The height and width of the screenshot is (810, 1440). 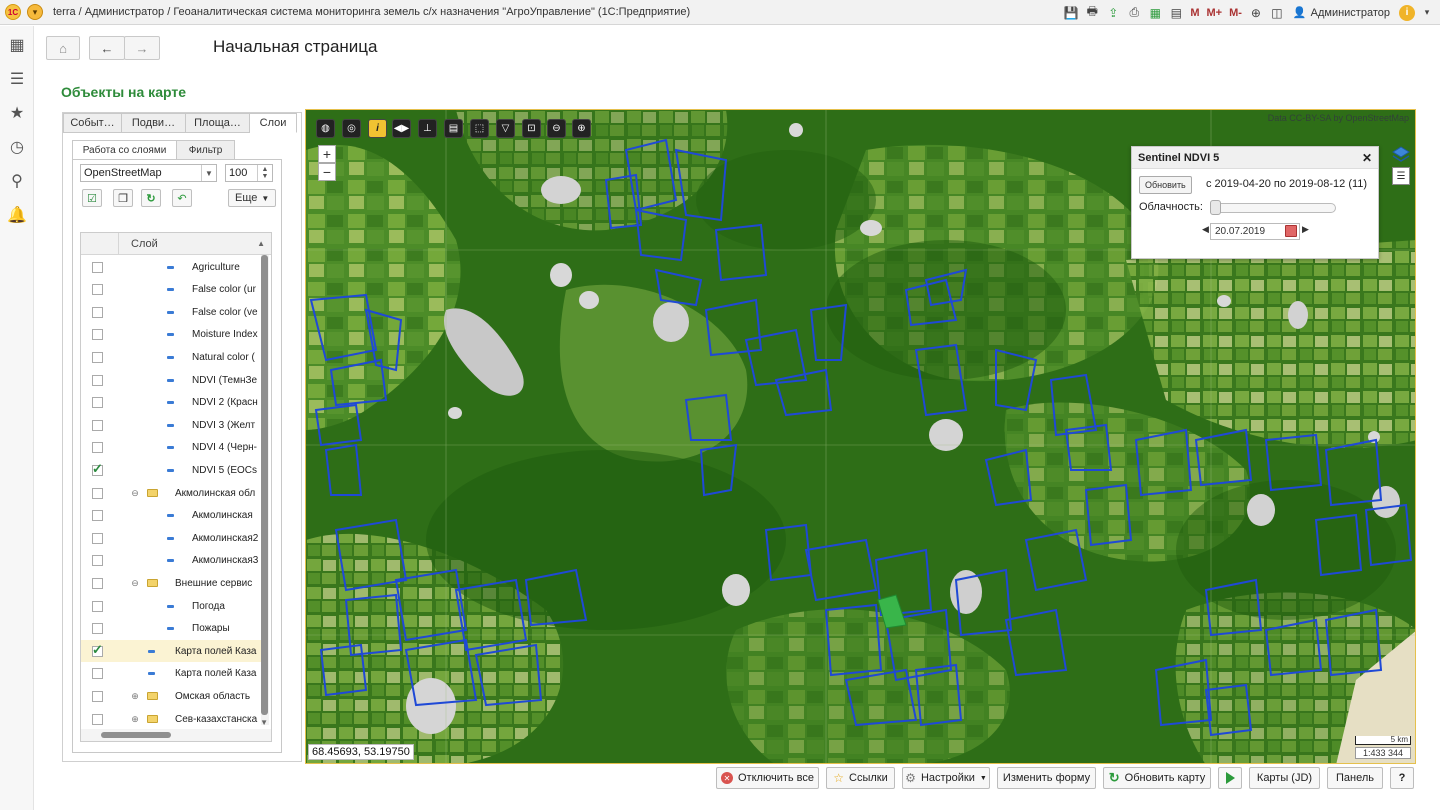 I want to click on print-icon: 🖶, so click(x=1092, y=13).